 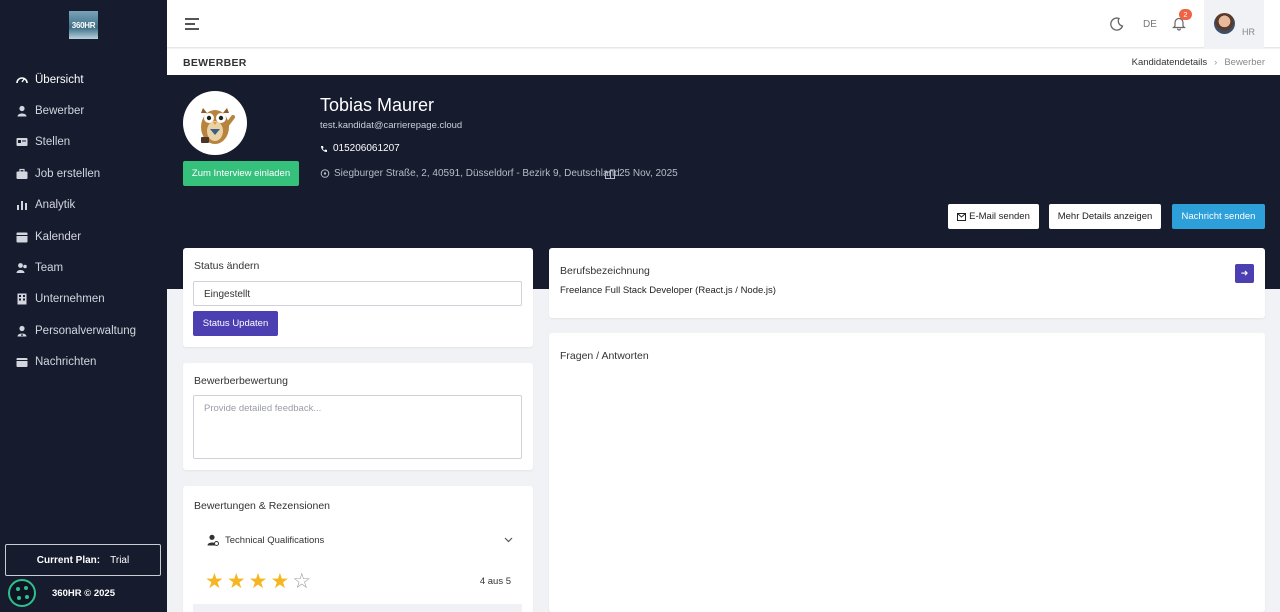 What do you see at coordinates (22, 237) in the screenshot?
I see `calendar-icon` at bounding box center [22, 237].